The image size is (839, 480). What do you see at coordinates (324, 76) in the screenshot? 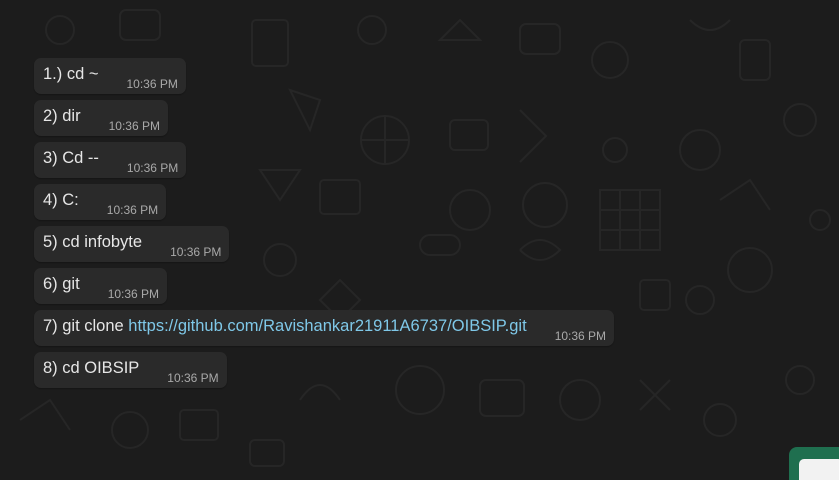
I see `message-row: 1.) cd ~ 10:36 PM` at bounding box center [324, 76].